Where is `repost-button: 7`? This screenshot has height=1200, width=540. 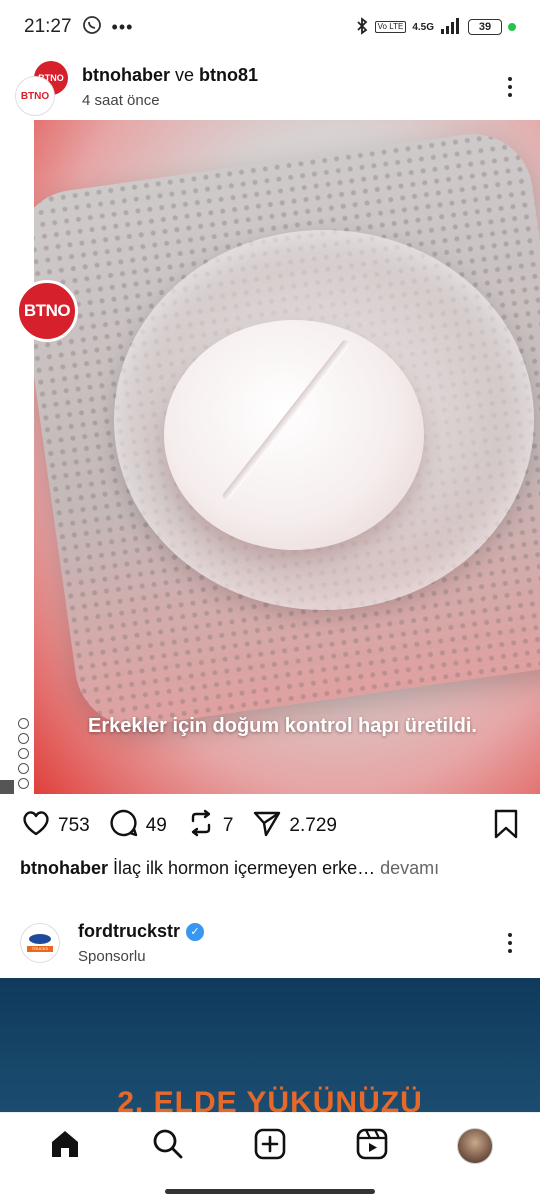 repost-button: 7 is located at coordinates (209, 826).